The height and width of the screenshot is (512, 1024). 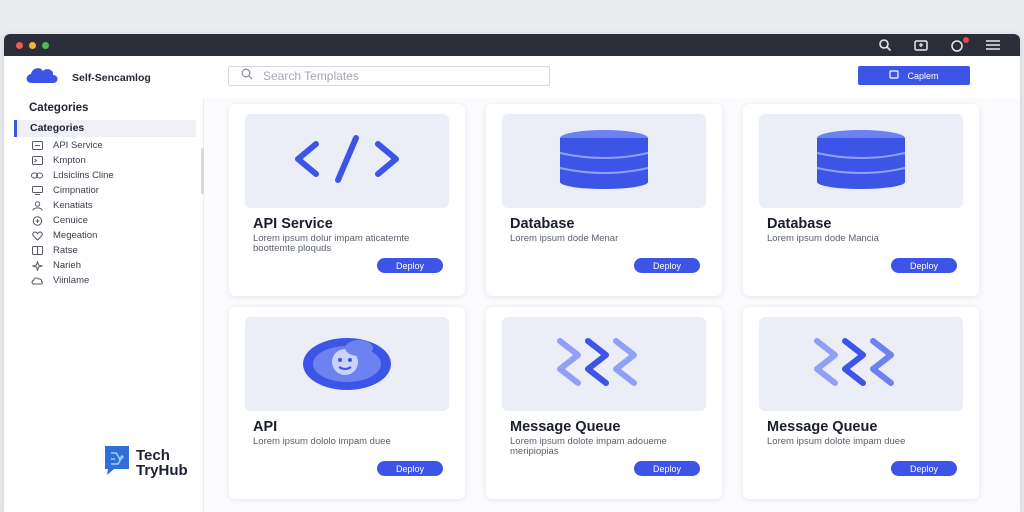 What do you see at coordinates (993, 45) in the screenshot?
I see `menu-icon` at bounding box center [993, 45].